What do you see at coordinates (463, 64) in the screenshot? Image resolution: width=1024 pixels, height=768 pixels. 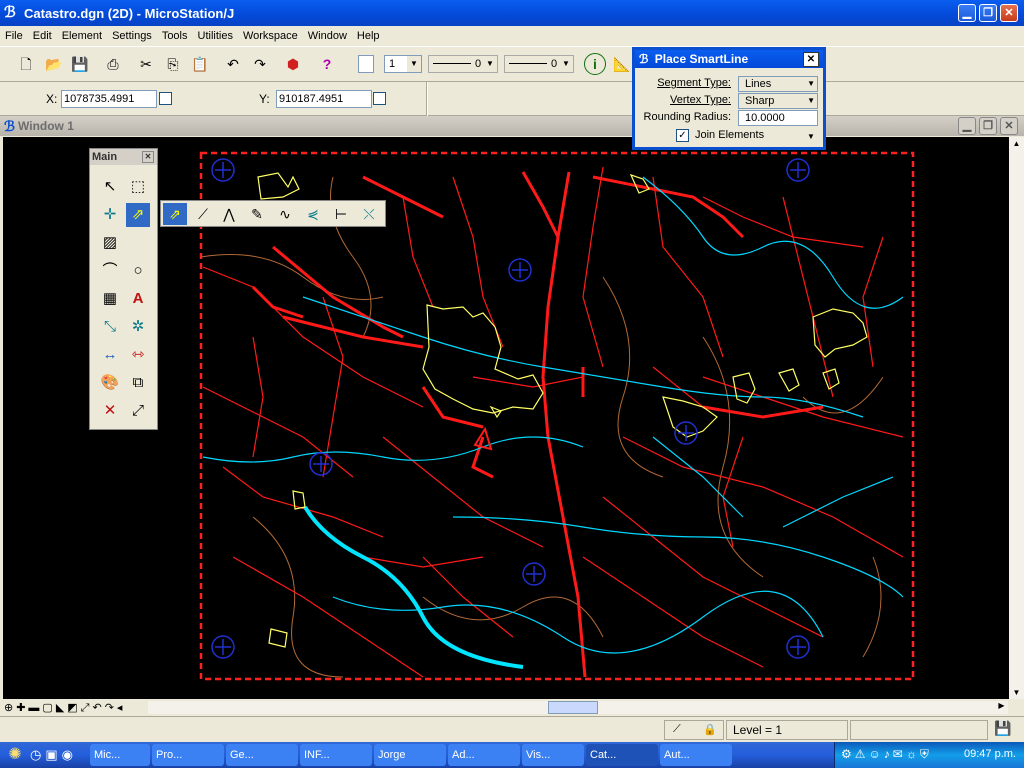 I see `line-style-select: 0 ▼` at bounding box center [463, 64].